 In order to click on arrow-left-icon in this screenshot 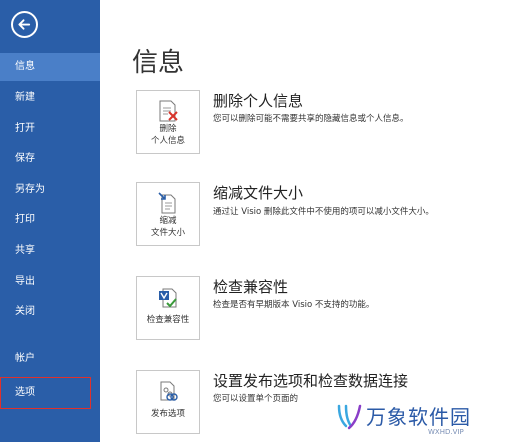, I will do `click(24, 24)`.